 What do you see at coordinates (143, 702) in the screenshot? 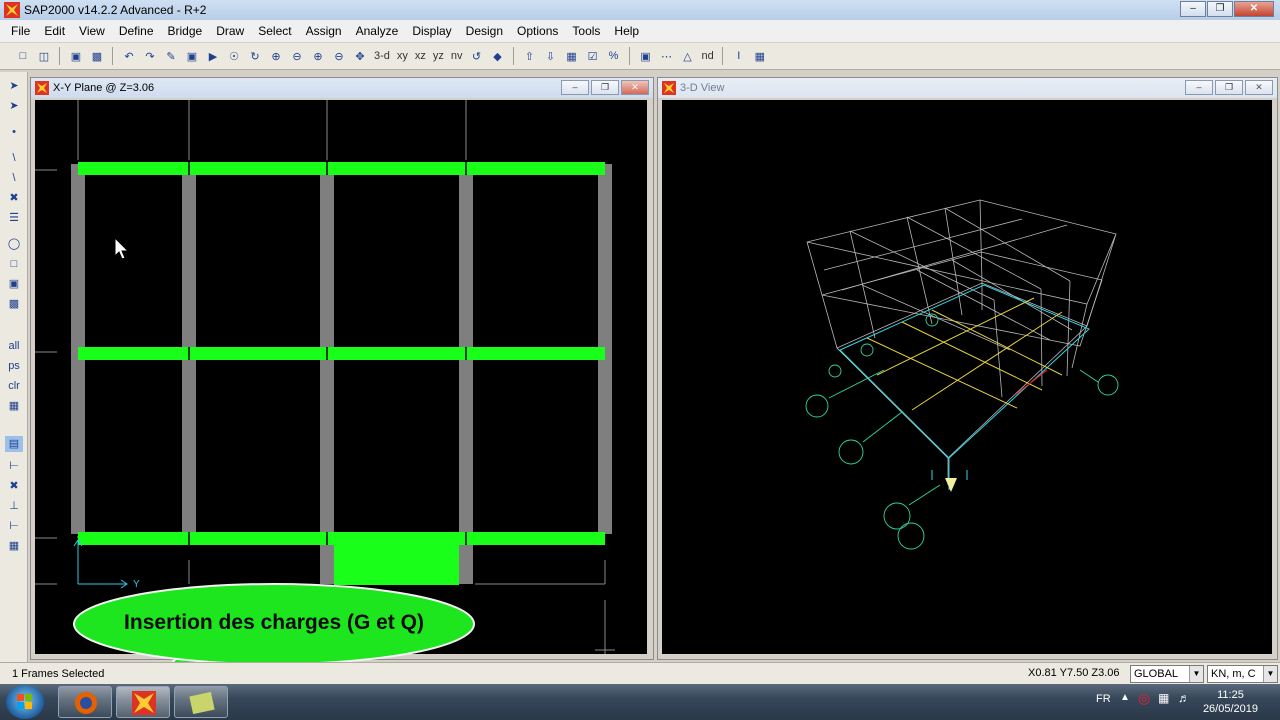
I see `taskbar-sap2000` at bounding box center [143, 702].